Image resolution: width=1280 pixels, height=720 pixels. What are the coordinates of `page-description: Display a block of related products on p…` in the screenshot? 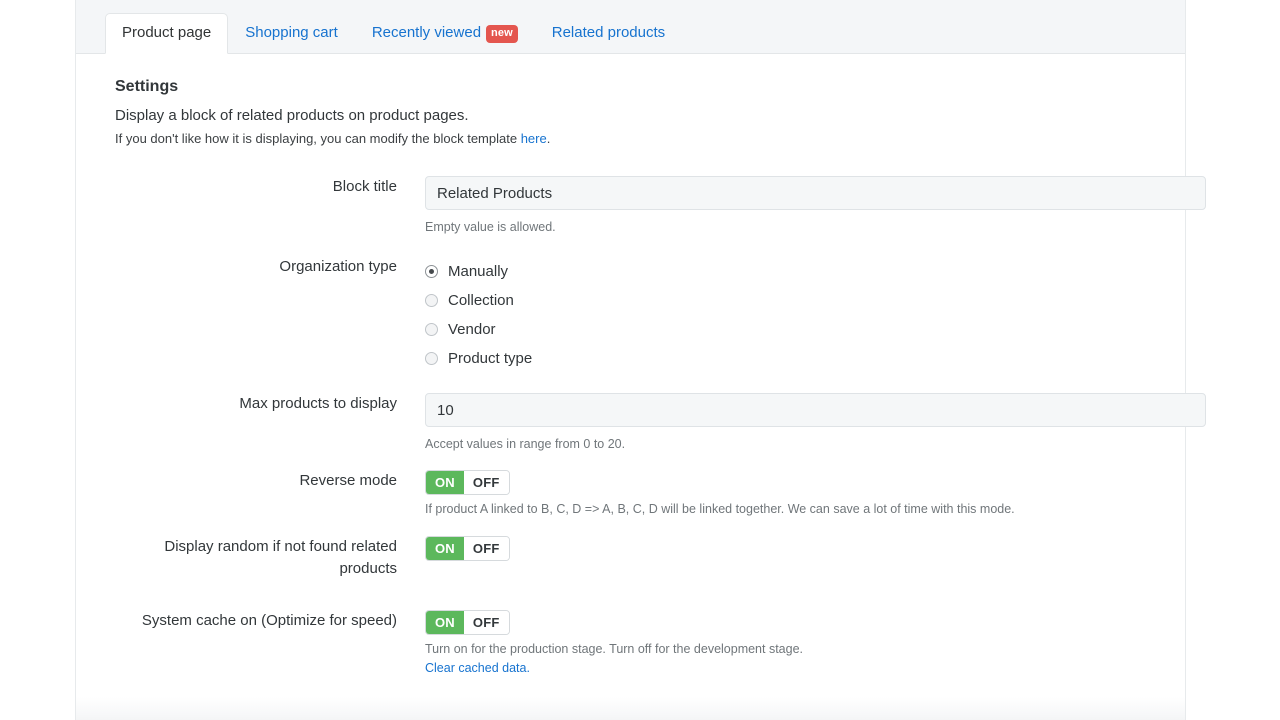 It's located at (292, 115).